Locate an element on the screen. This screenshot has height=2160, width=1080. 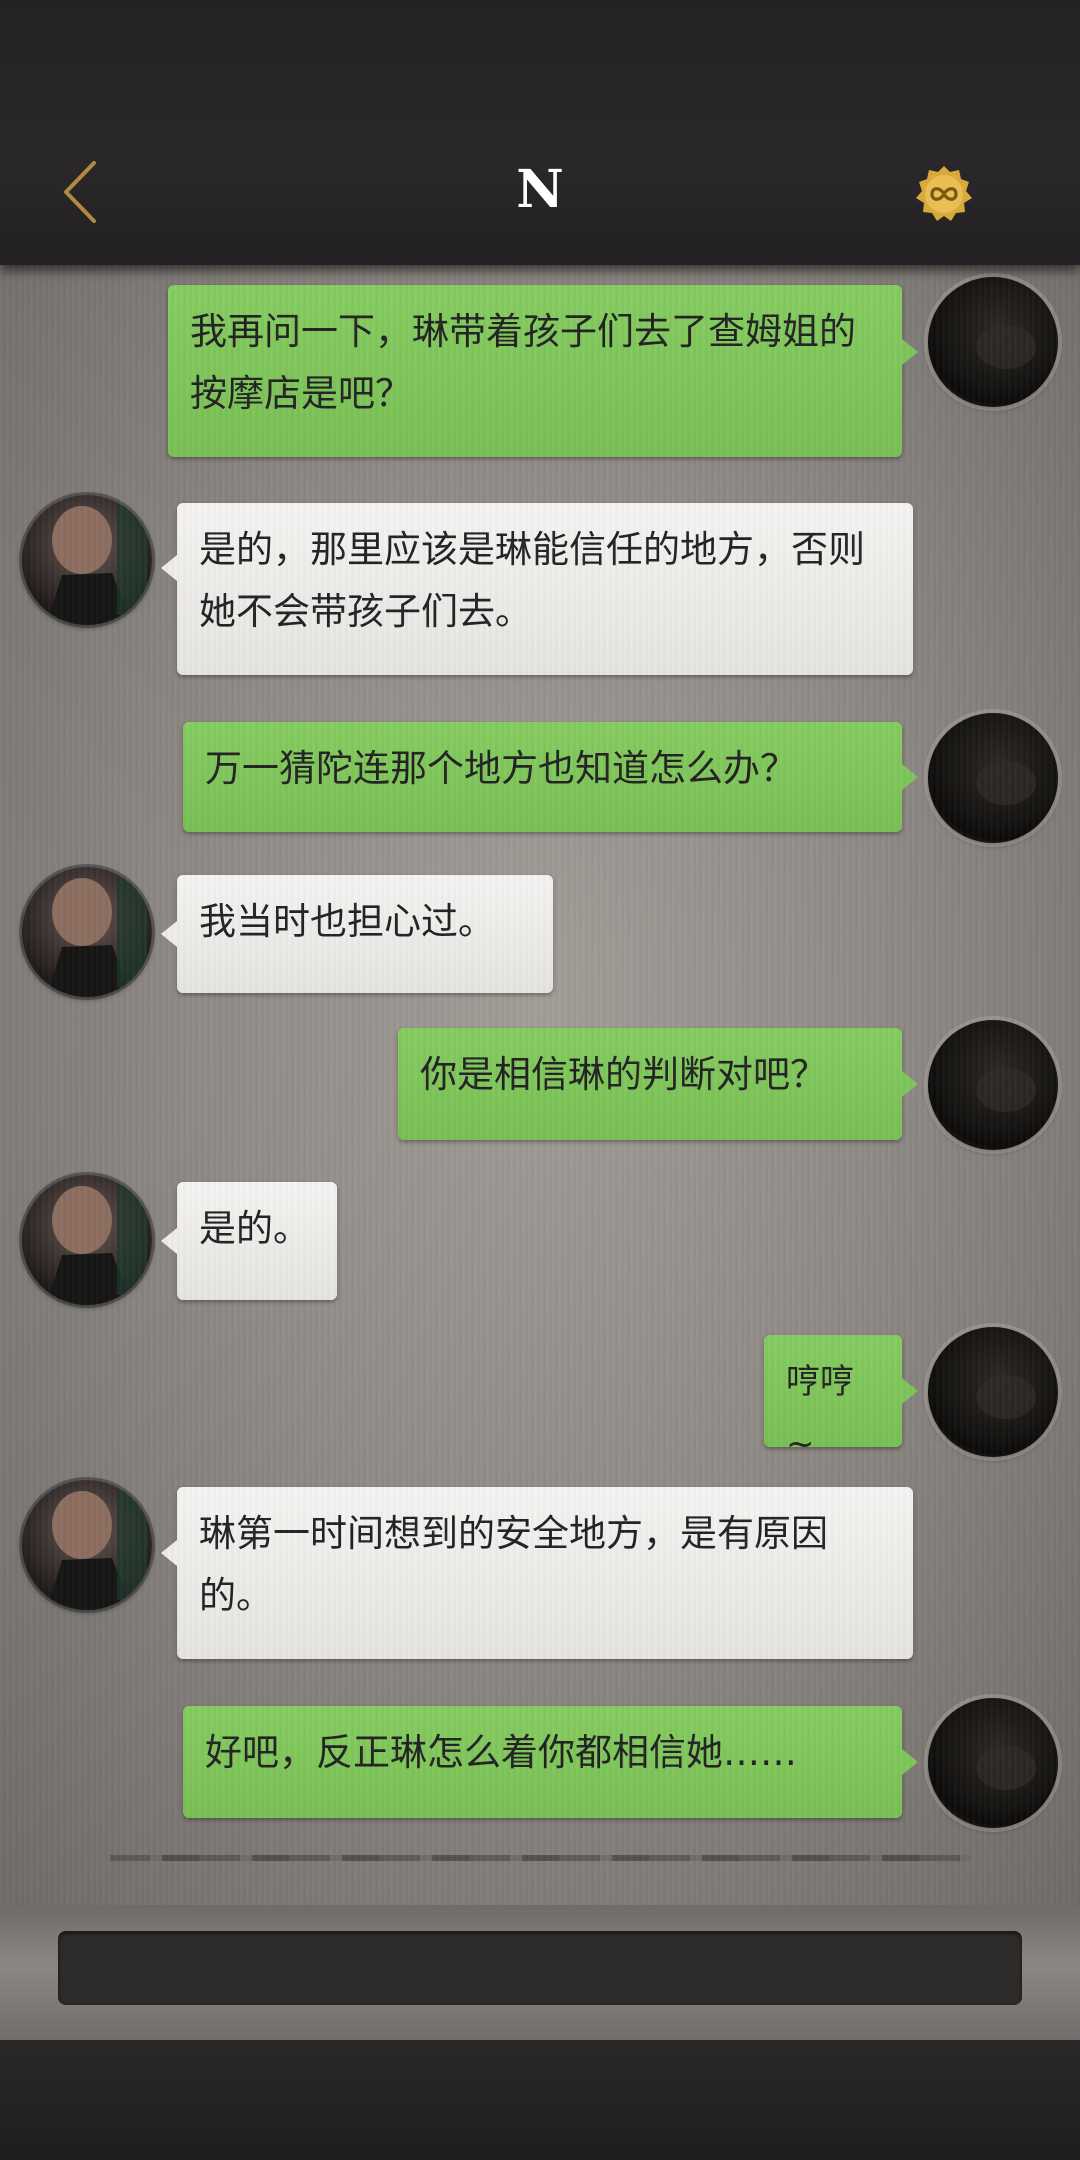
infinity-badge-icon is located at coordinates (944, 193).